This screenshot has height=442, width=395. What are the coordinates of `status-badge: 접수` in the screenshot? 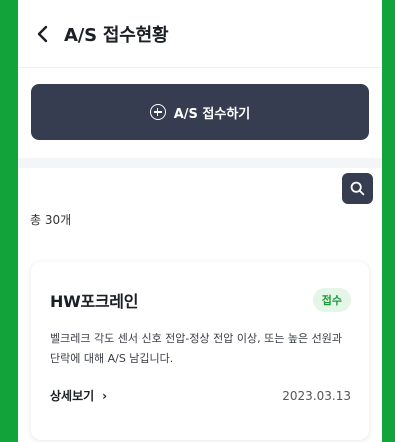 It's located at (331, 300).